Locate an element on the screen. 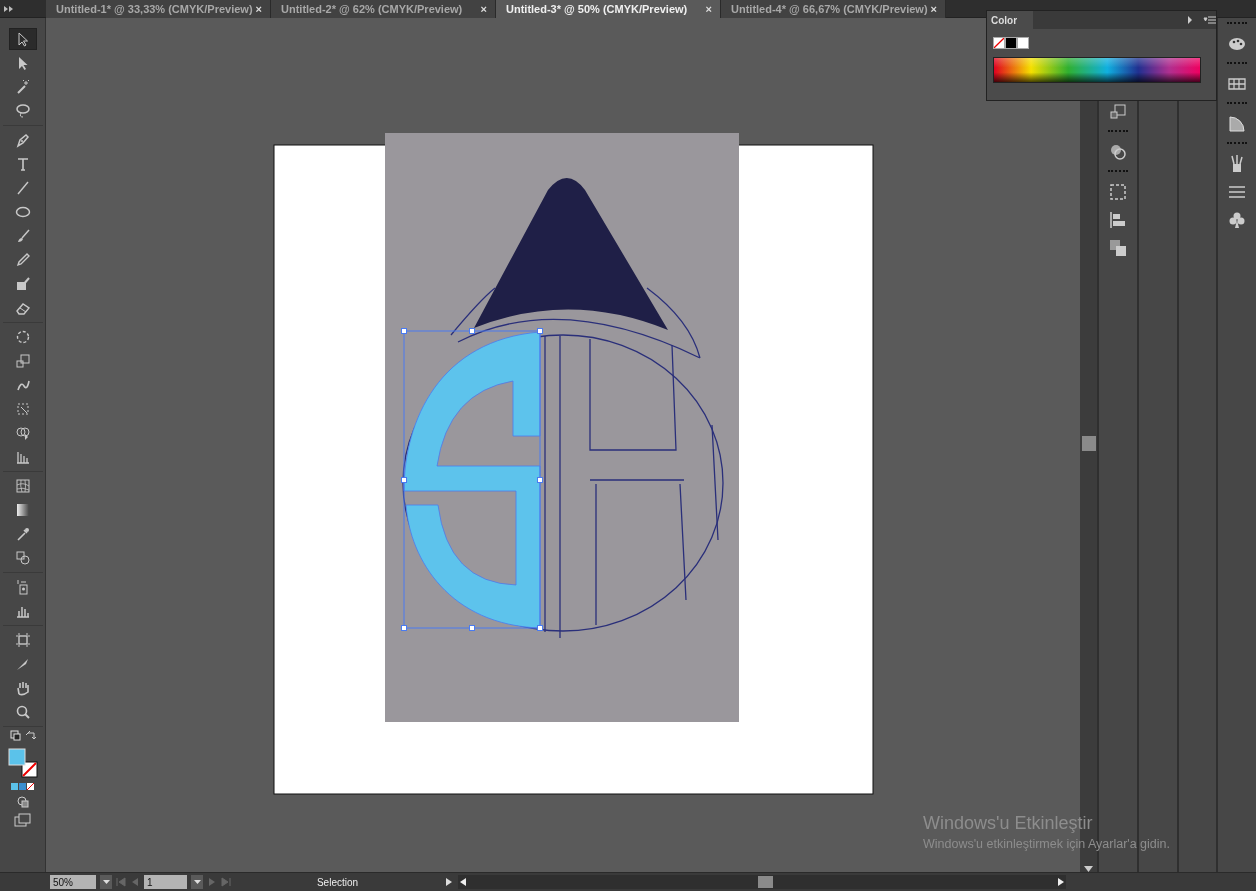 The image size is (1256, 891). align-left-icon is located at coordinates (1117, 220).